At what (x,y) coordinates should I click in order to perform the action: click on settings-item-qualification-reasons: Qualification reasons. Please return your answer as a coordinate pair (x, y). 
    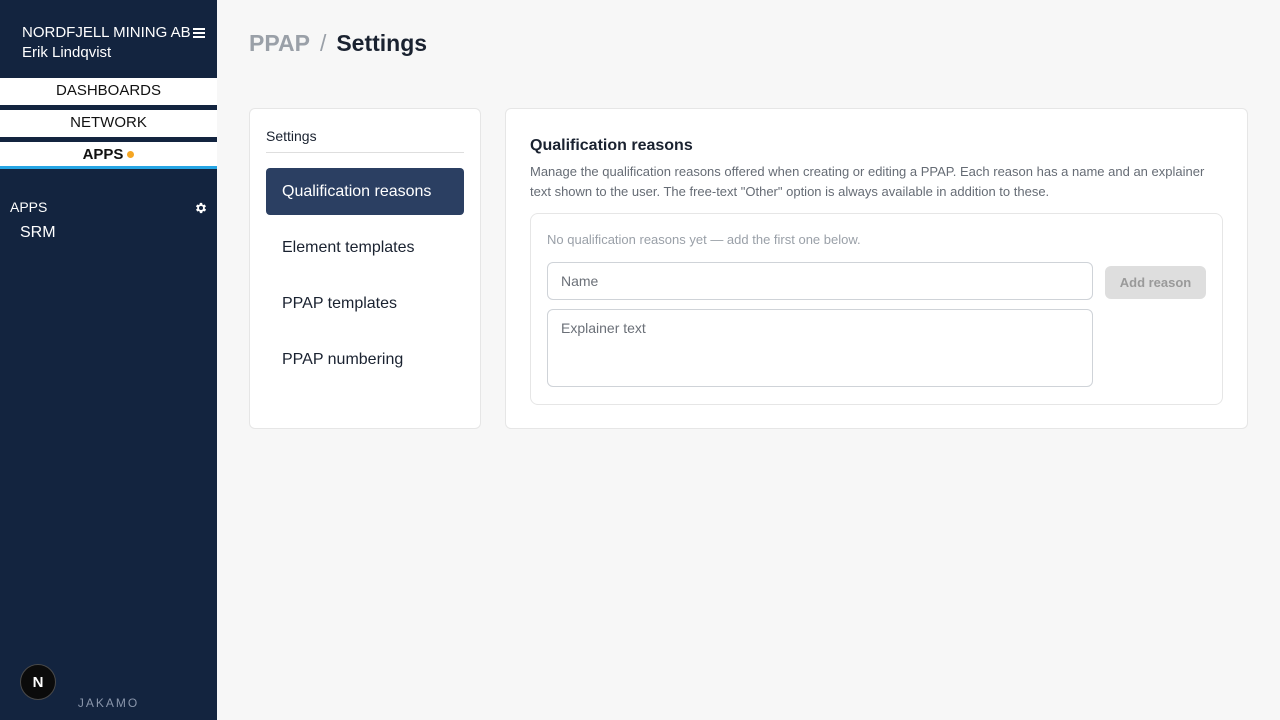
    Looking at the image, I should click on (365, 191).